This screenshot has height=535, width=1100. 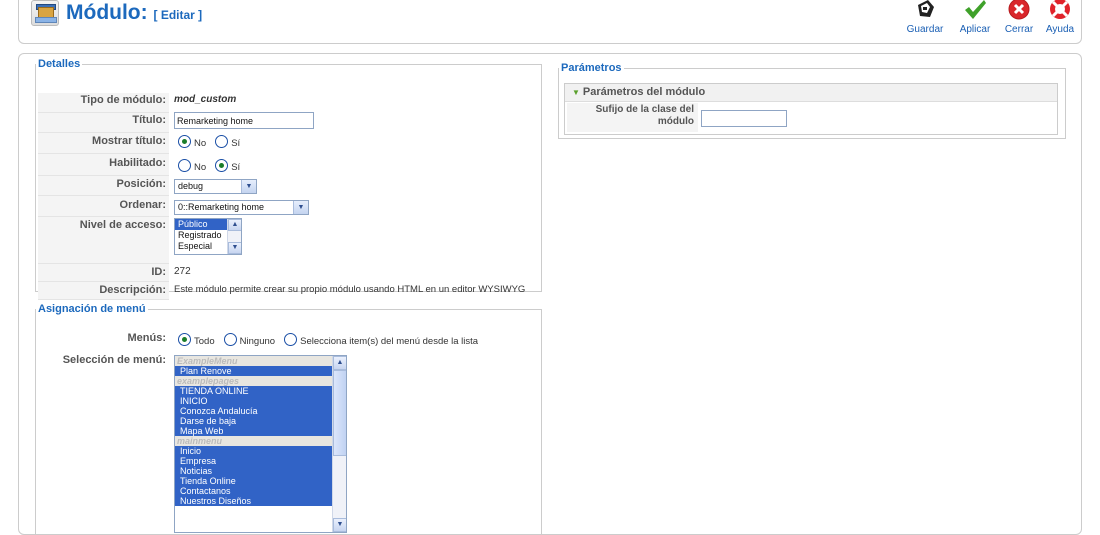 I want to click on menus-all-radio, so click(x=184, y=339).